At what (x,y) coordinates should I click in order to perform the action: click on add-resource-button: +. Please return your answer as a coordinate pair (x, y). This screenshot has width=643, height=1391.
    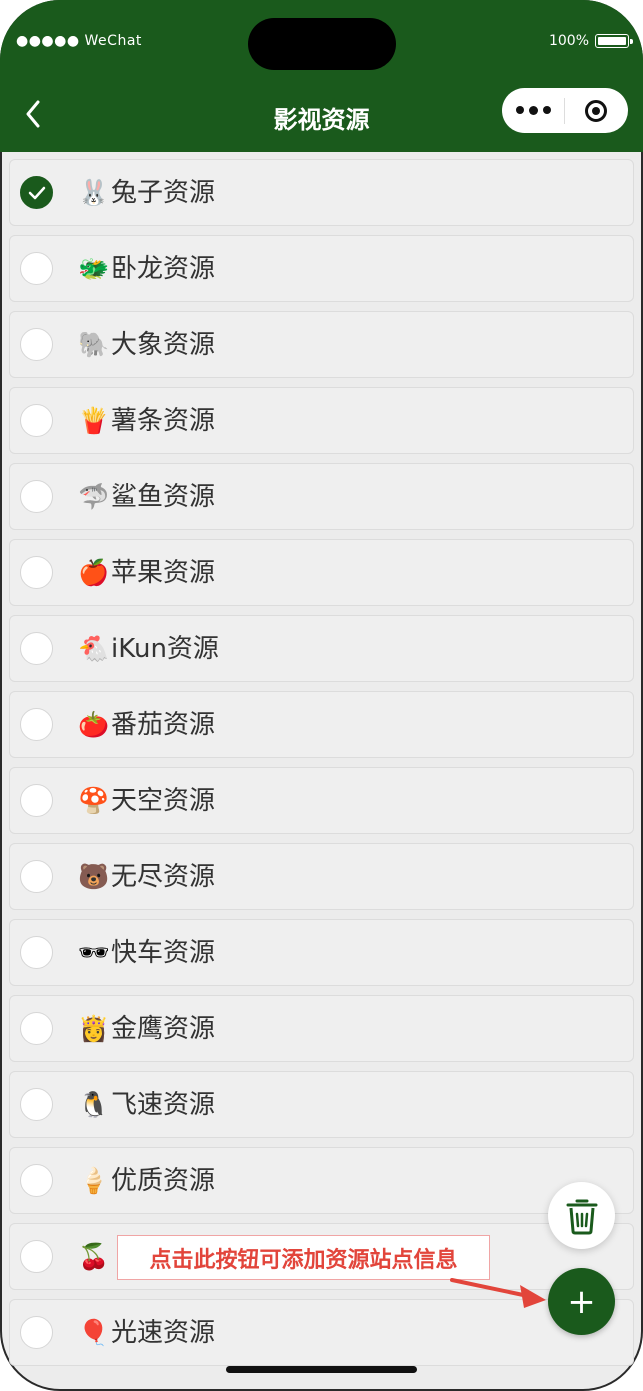
    Looking at the image, I should click on (581, 1301).